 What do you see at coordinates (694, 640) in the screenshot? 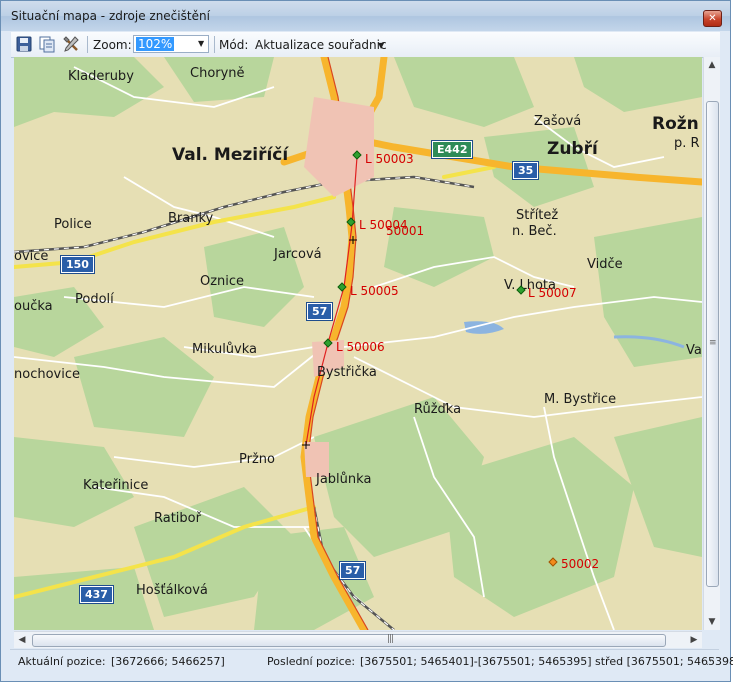
I see `scroll-right-icon: ▶` at bounding box center [694, 640].